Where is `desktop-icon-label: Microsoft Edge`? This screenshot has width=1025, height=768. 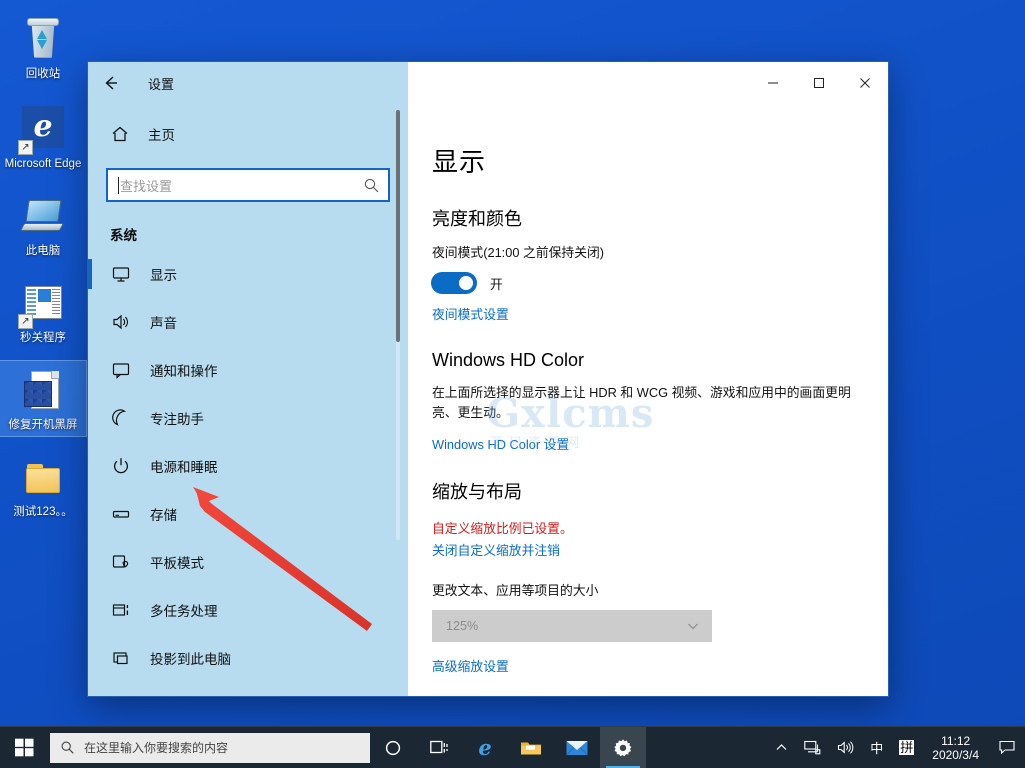
desktop-icon-label: Microsoft Edge is located at coordinates (43, 164).